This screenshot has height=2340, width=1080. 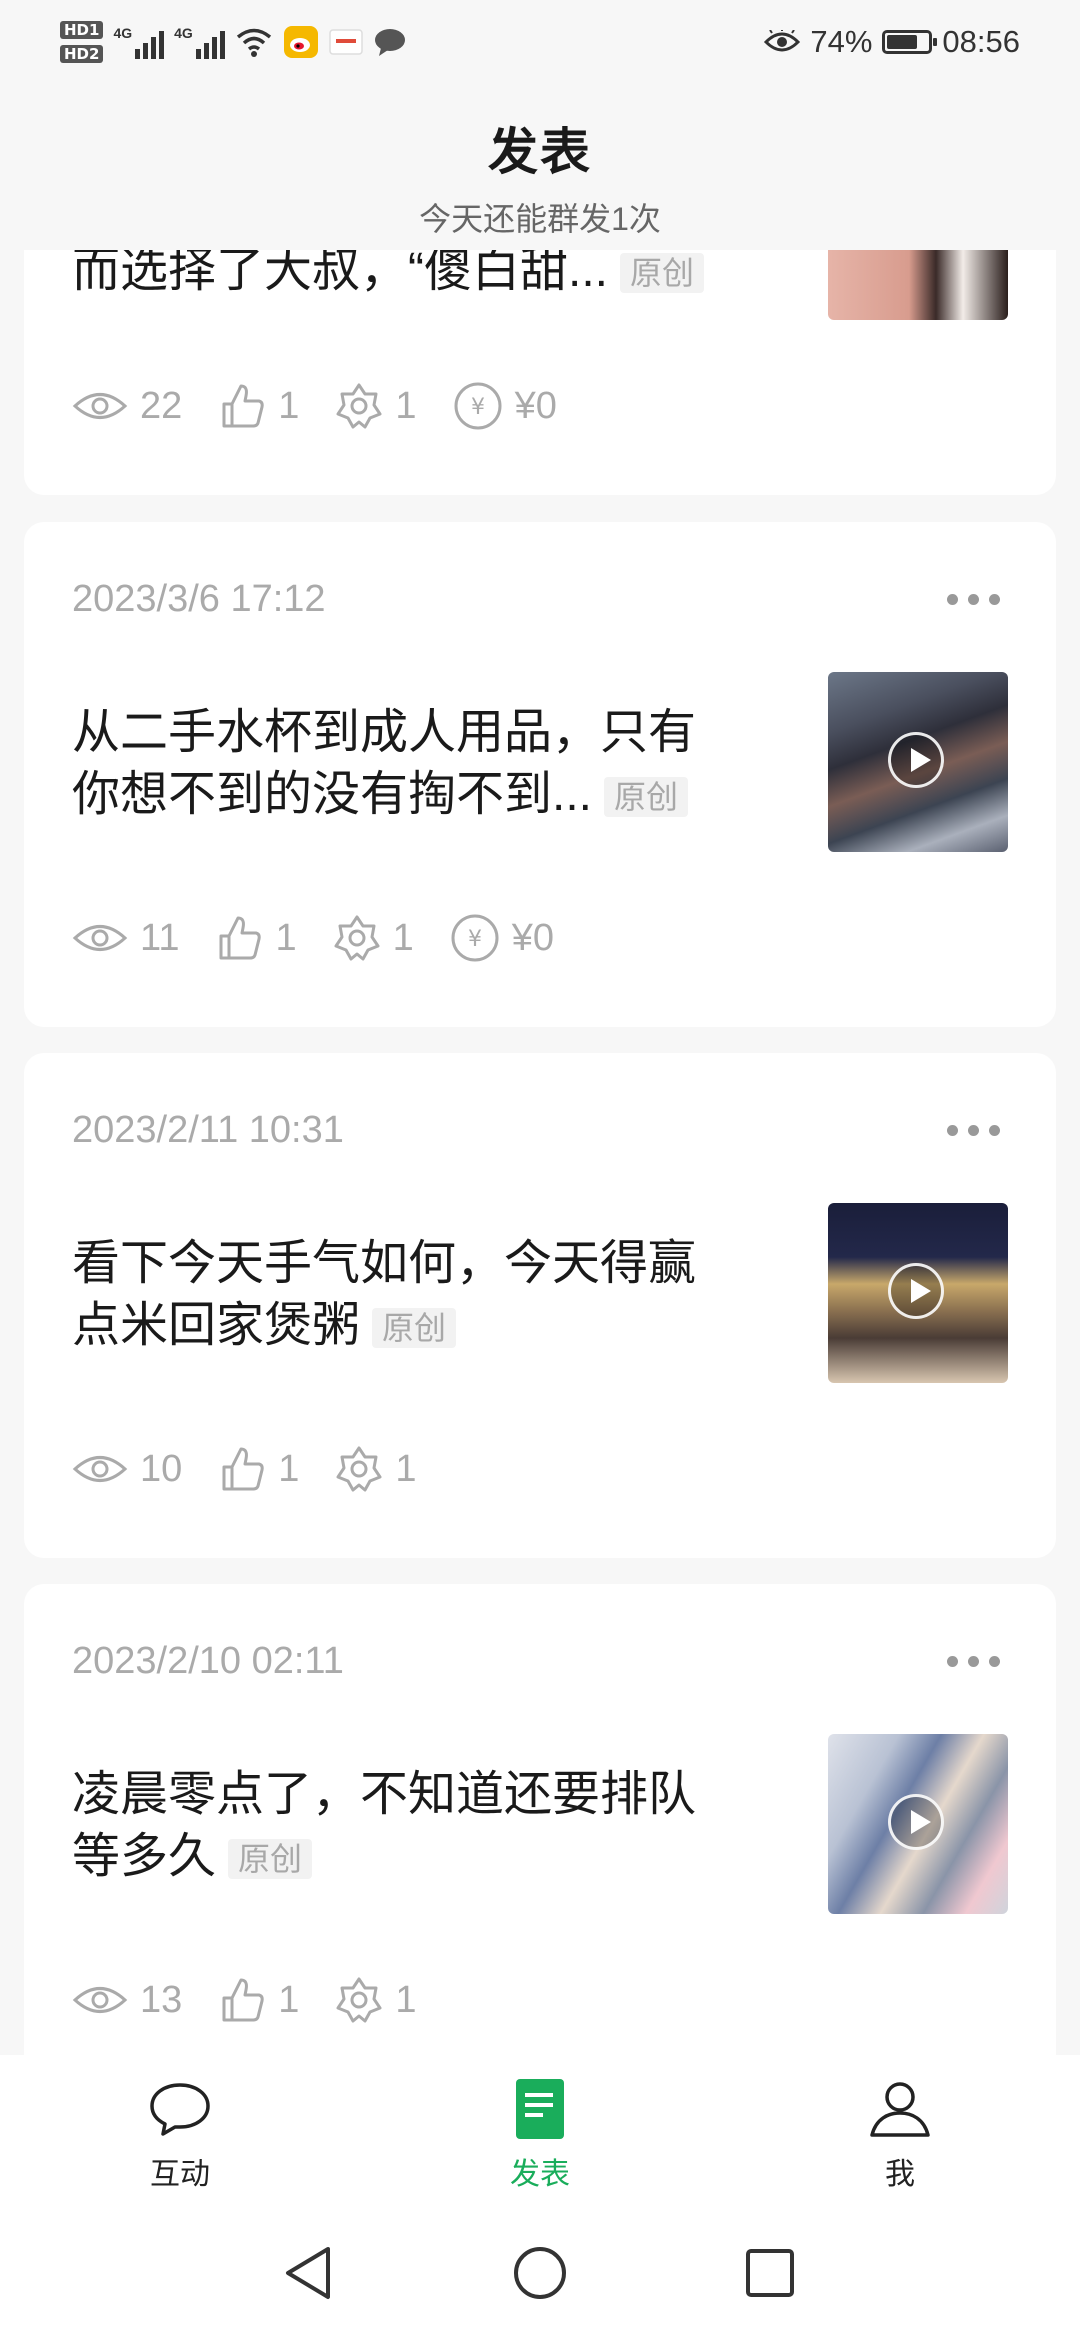 I want to click on publish-date: 2023/2/10 02:11, so click(x=208, y=1661).